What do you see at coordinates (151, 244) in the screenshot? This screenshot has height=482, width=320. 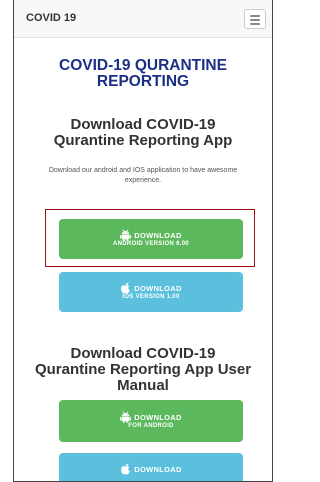 I see `download-android-sublabel: ANDROID VERSION 6.00` at bounding box center [151, 244].